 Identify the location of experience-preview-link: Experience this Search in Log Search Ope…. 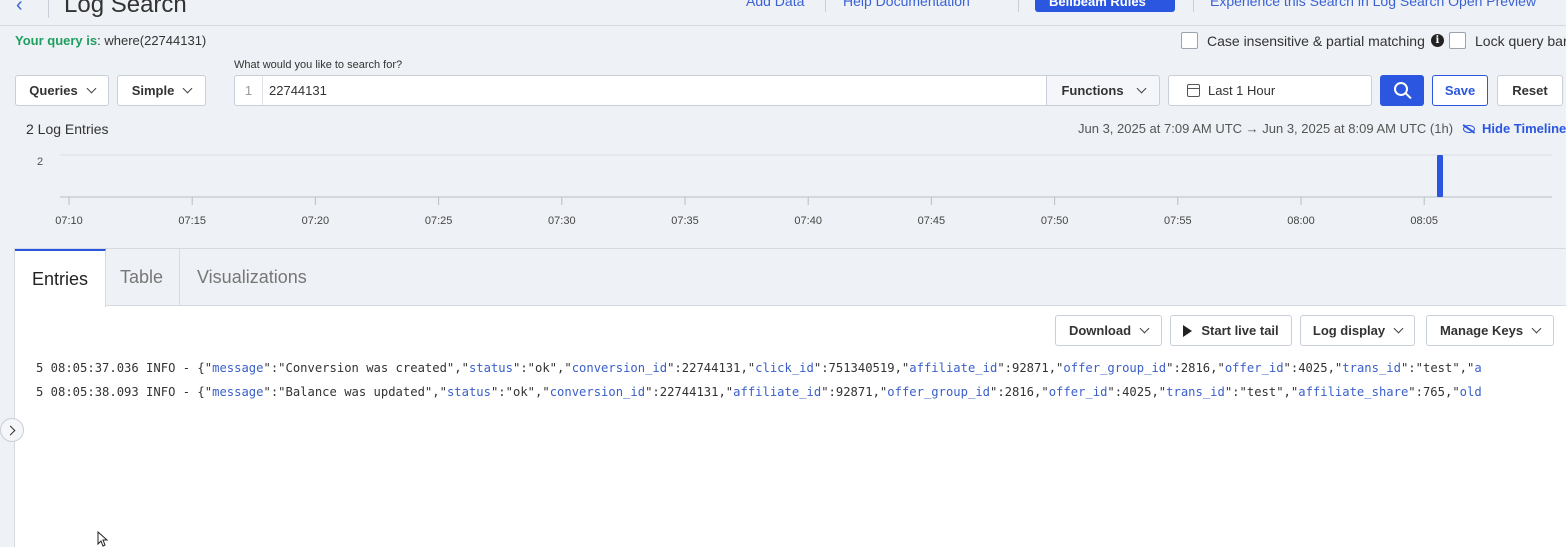
(1373, 4).